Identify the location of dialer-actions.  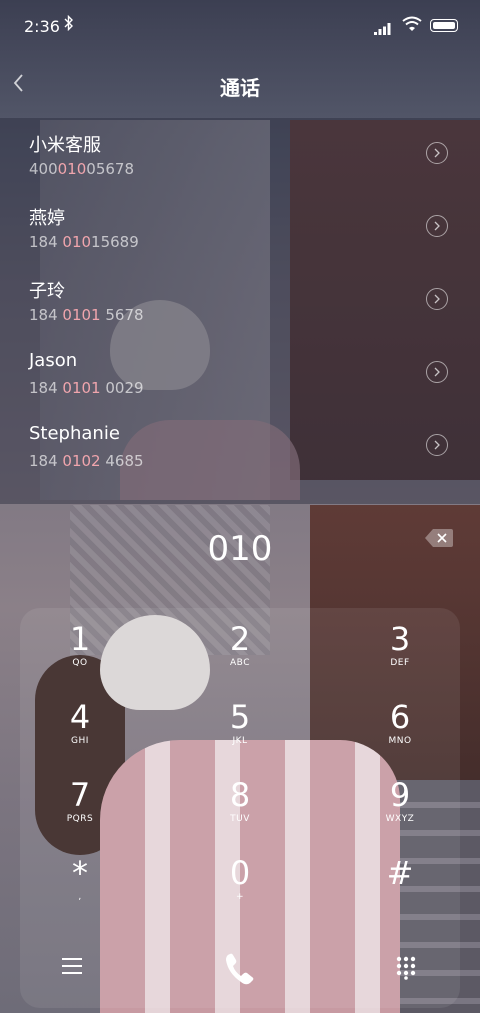
(240, 963).